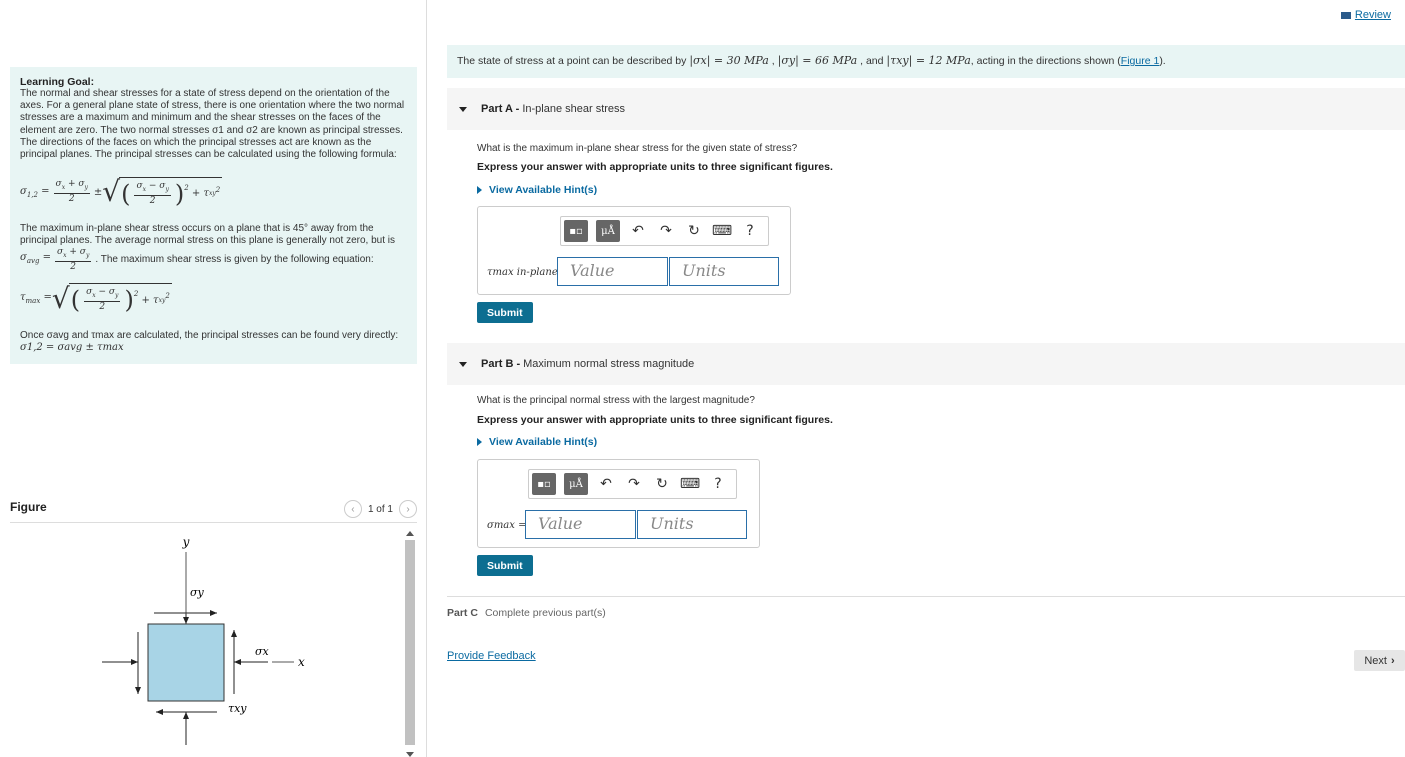 This screenshot has height=757, width=1405. What do you see at coordinates (500, 109) in the screenshot?
I see `part-a-label: Part A -` at bounding box center [500, 109].